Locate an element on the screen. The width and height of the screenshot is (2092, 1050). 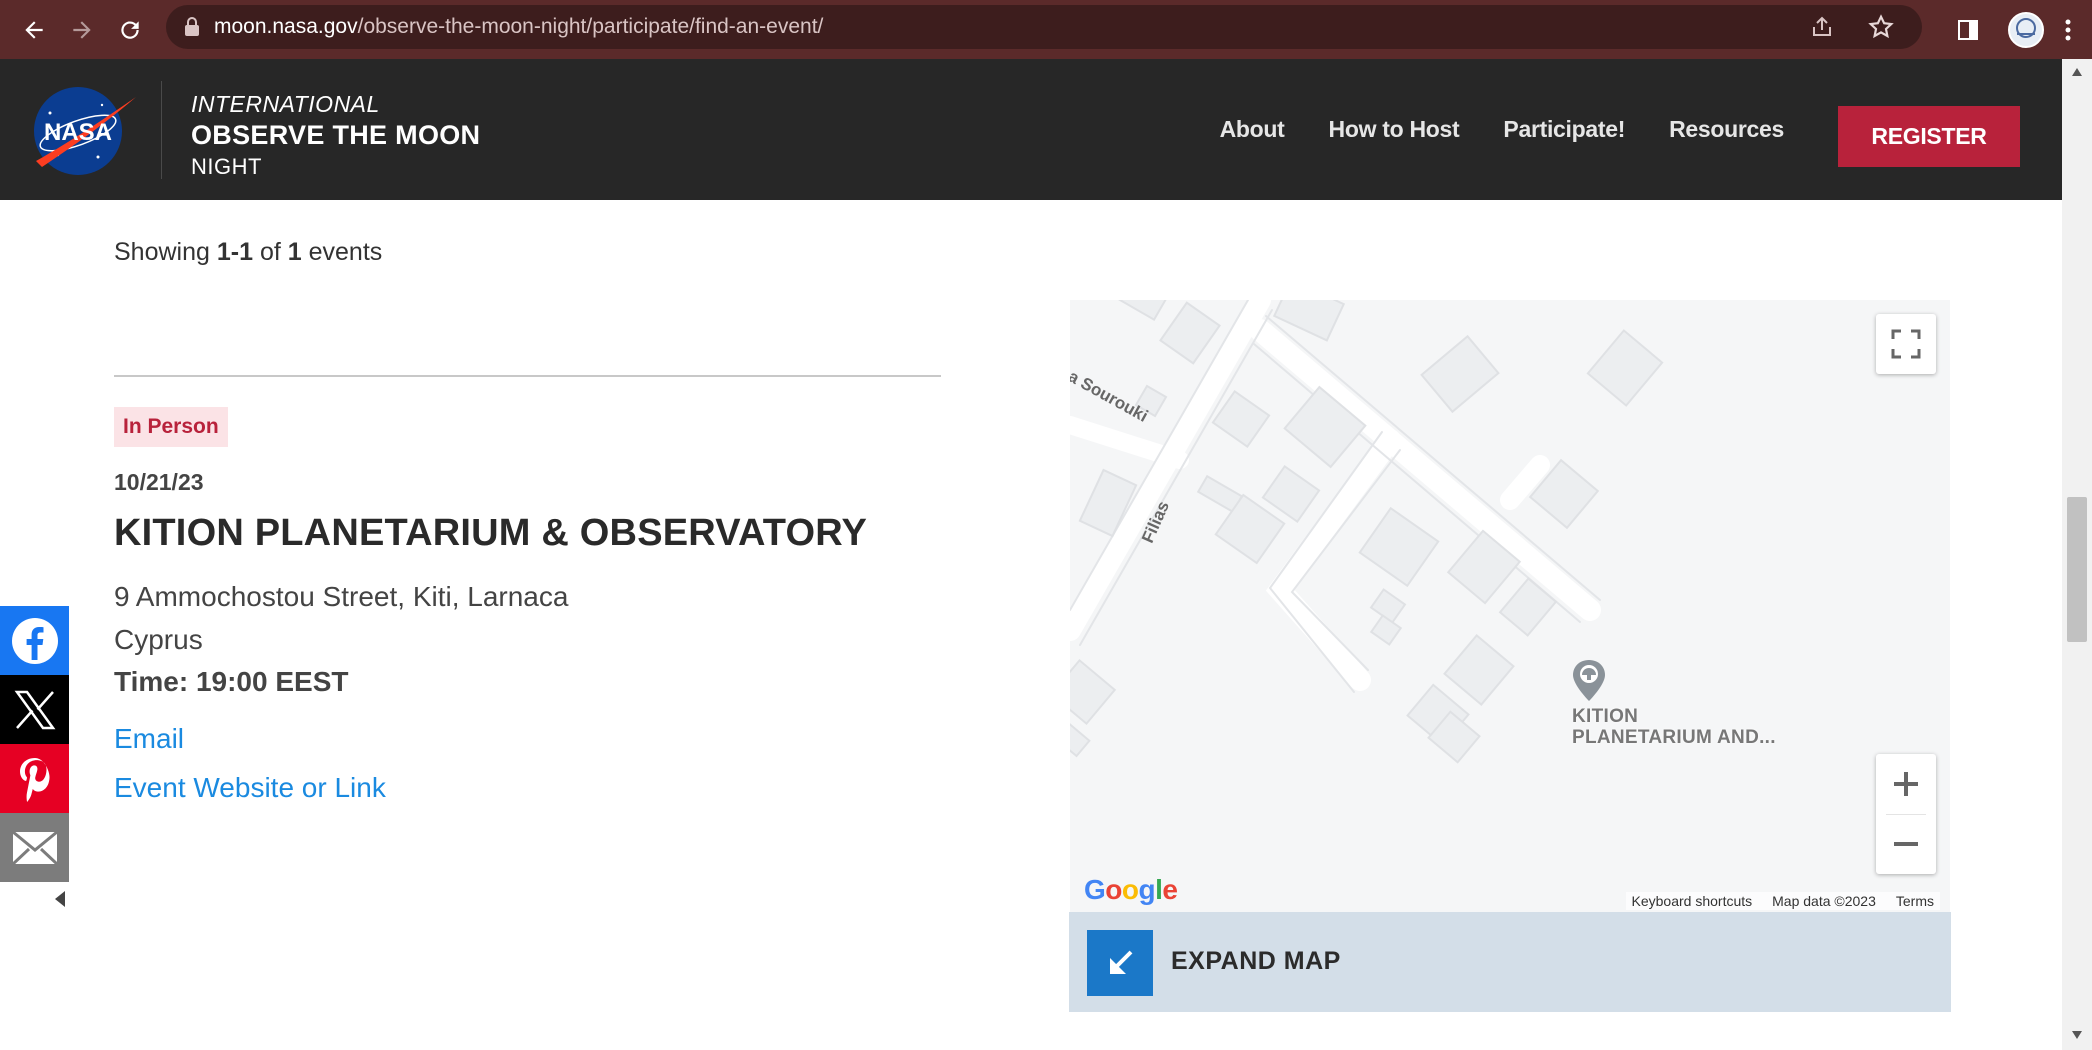
minus-icon is located at coordinates (1906, 844).